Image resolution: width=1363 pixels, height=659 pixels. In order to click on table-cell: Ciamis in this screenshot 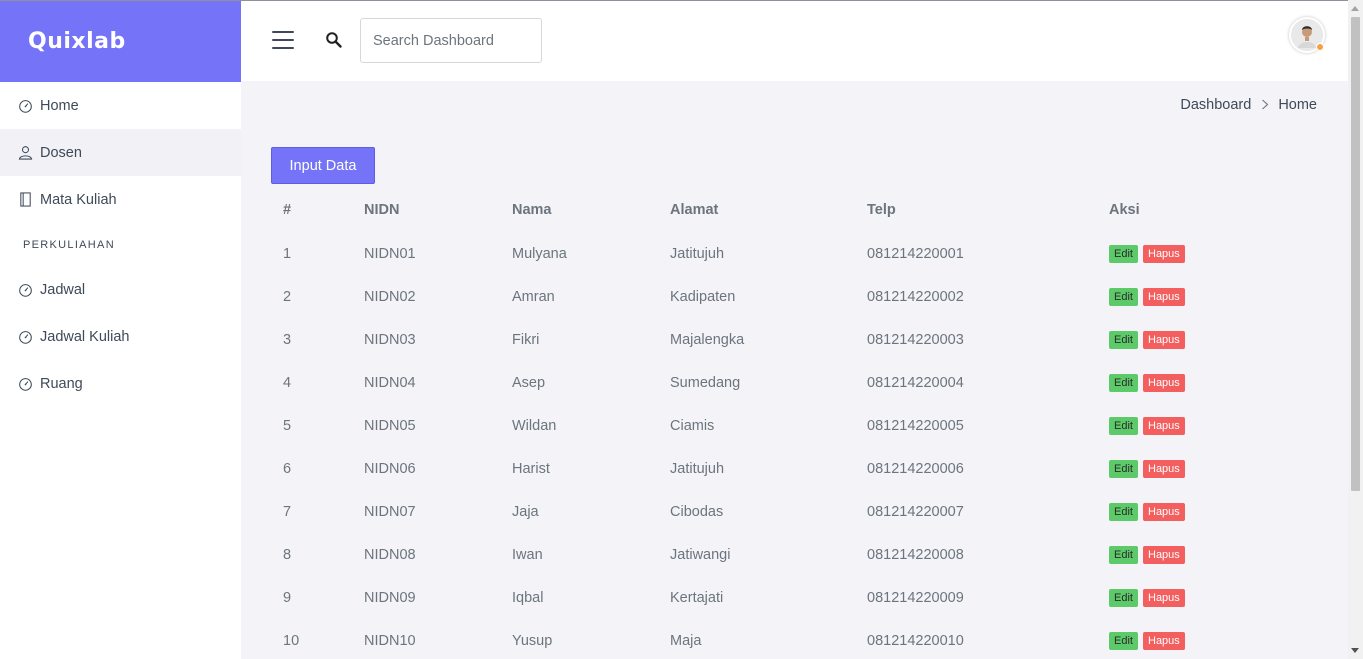, I will do `click(692, 425)`.